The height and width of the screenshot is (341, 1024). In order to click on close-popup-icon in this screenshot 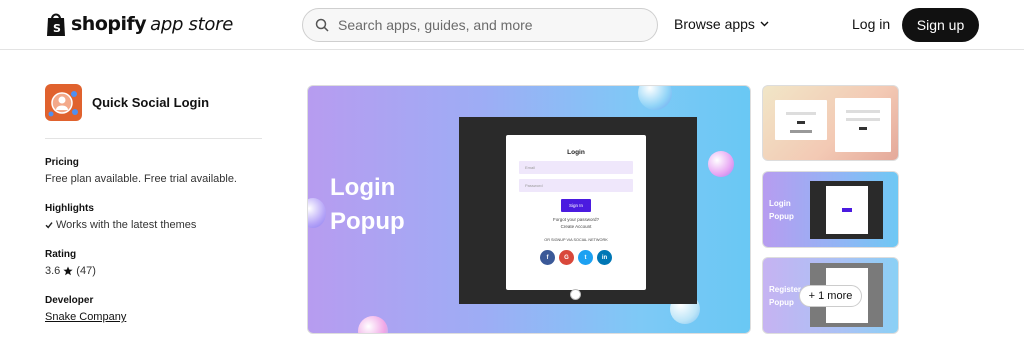, I will do `click(575, 294)`.